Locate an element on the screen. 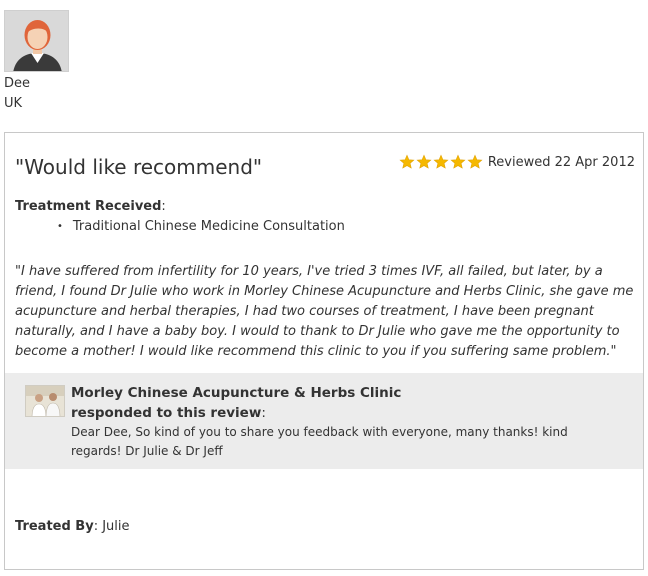 This screenshot has height=576, width=648. responded-label: responded to this review is located at coordinates (166, 413).